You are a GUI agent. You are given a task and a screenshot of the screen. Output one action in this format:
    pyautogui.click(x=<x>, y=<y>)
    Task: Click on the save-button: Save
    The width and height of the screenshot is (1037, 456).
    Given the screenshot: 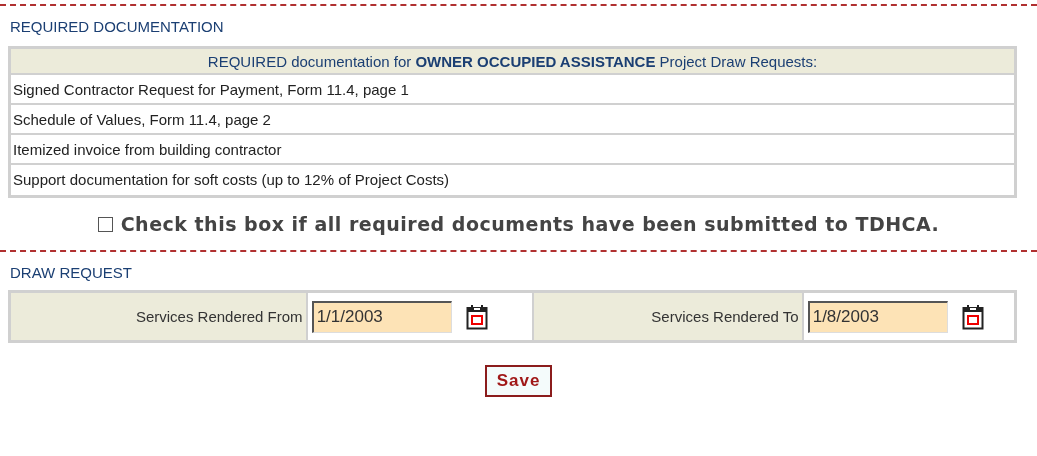 What is the action you would take?
    pyautogui.click(x=518, y=381)
    